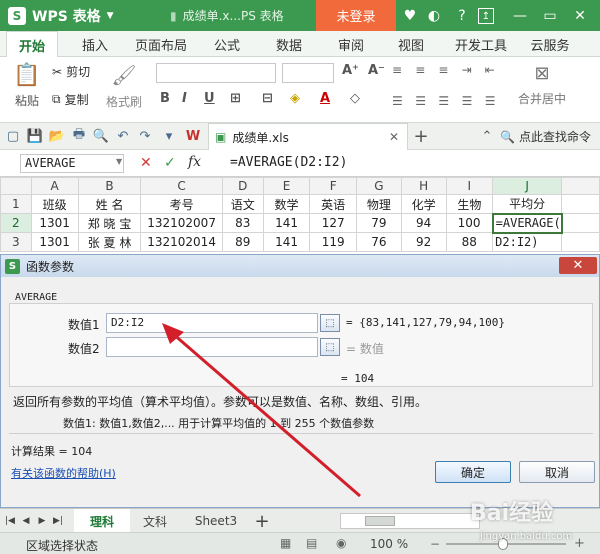 This screenshot has width=600, height=554. Describe the element at coordinates (72, 163) in the screenshot. I see `name-box: AVERAGE` at that location.